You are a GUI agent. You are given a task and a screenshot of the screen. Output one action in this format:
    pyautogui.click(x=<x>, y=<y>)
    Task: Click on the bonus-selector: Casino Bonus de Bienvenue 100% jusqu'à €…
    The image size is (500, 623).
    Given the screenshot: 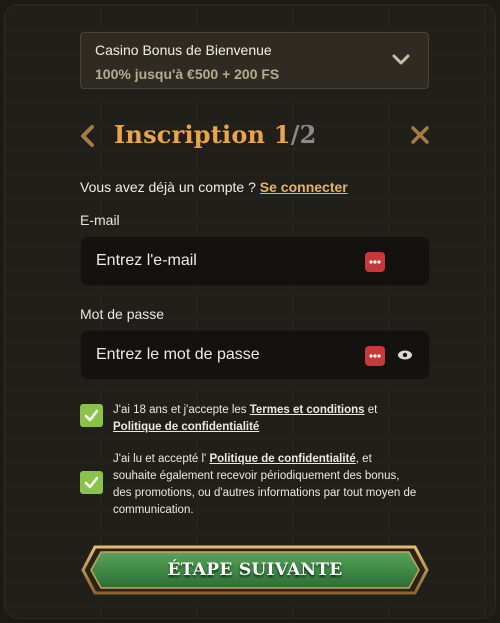 What is the action you would take?
    pyautogui.click(x=254, y=60)
    